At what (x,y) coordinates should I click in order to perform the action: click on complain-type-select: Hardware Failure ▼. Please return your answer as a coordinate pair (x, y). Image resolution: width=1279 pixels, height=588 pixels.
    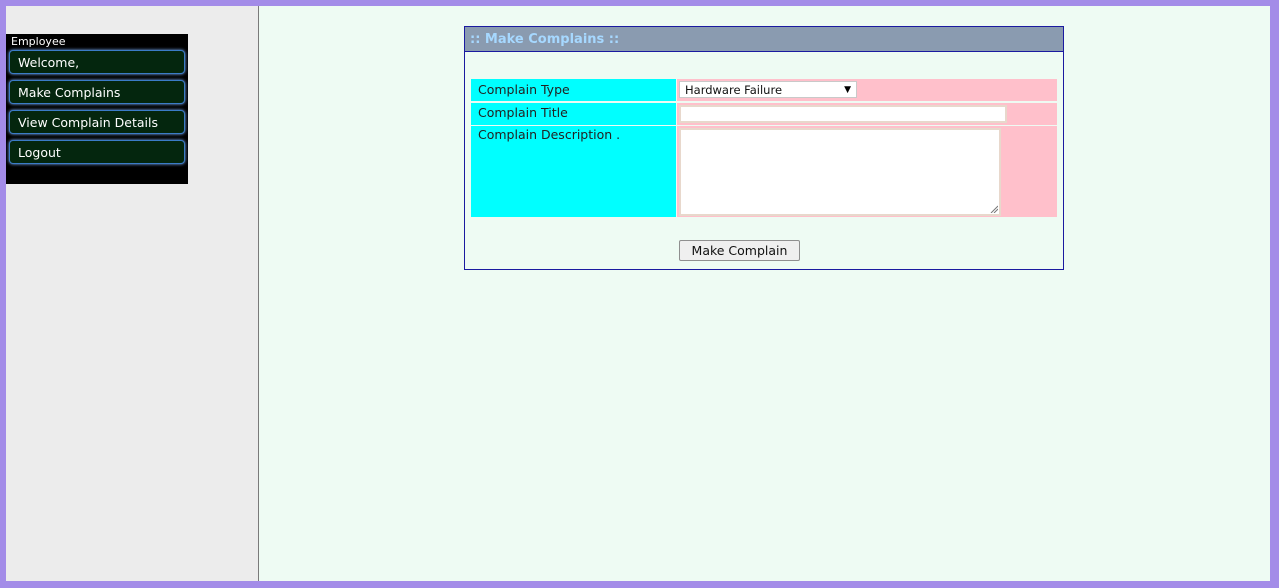
    Looking at the image, I should click on (768, 89).